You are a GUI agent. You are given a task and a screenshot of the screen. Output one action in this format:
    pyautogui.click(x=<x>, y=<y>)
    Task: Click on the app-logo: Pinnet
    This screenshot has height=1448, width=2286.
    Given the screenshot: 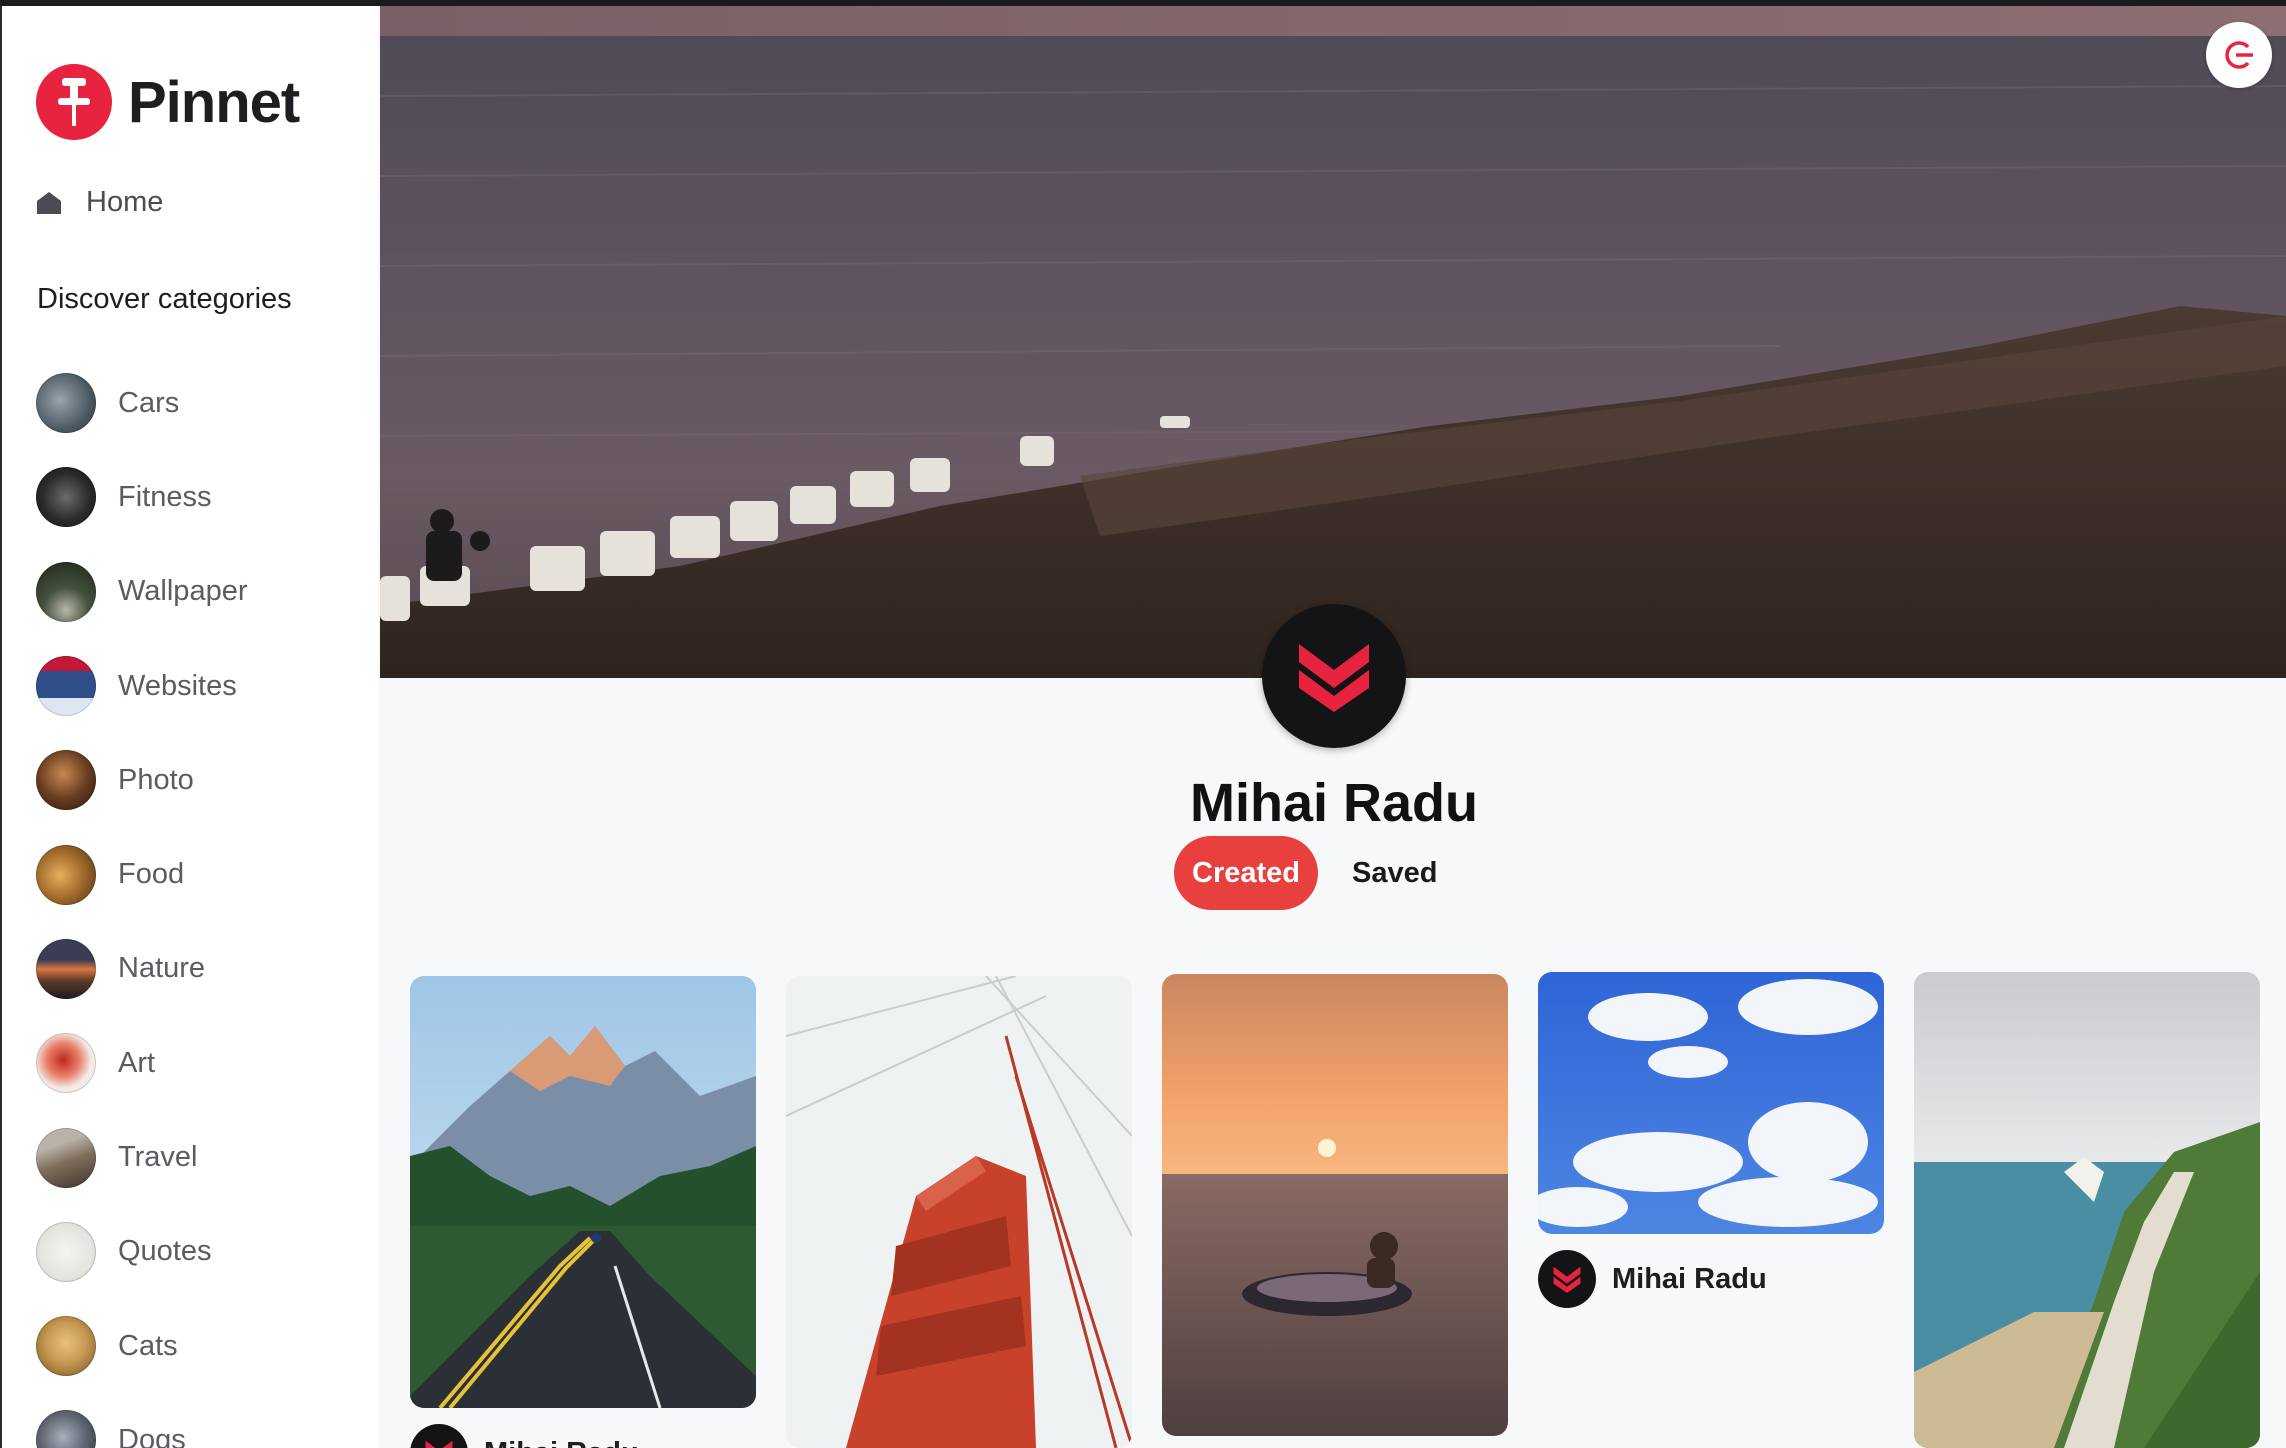 What is the action you would take?
    pyautogui.click(x=168, y=102)
    